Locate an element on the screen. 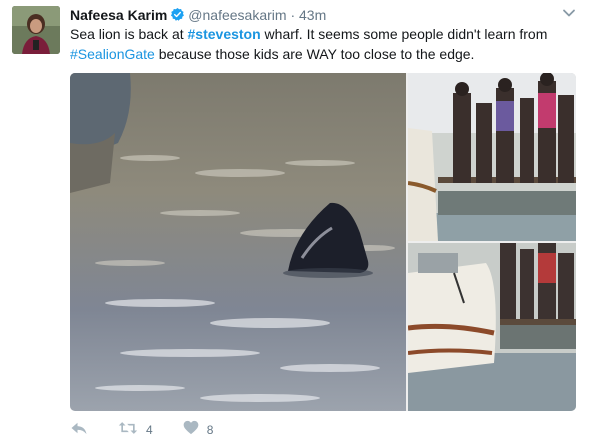 The image size is (590, 448). author-name: Nafeesa Karim is located at coordinates (118, 15).